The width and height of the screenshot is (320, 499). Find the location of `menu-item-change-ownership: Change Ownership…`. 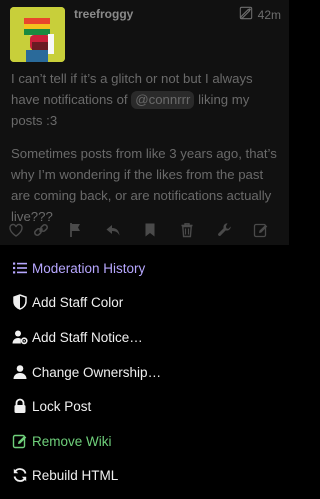

menu-item-change-ownership: Change Ownership… is located at coordinates (144, 372).